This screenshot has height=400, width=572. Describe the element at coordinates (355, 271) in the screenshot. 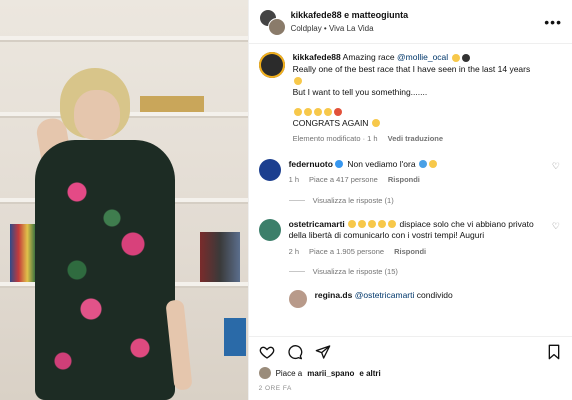

I see `view-replies-label: Visualizza le risposte (15)` at that location.